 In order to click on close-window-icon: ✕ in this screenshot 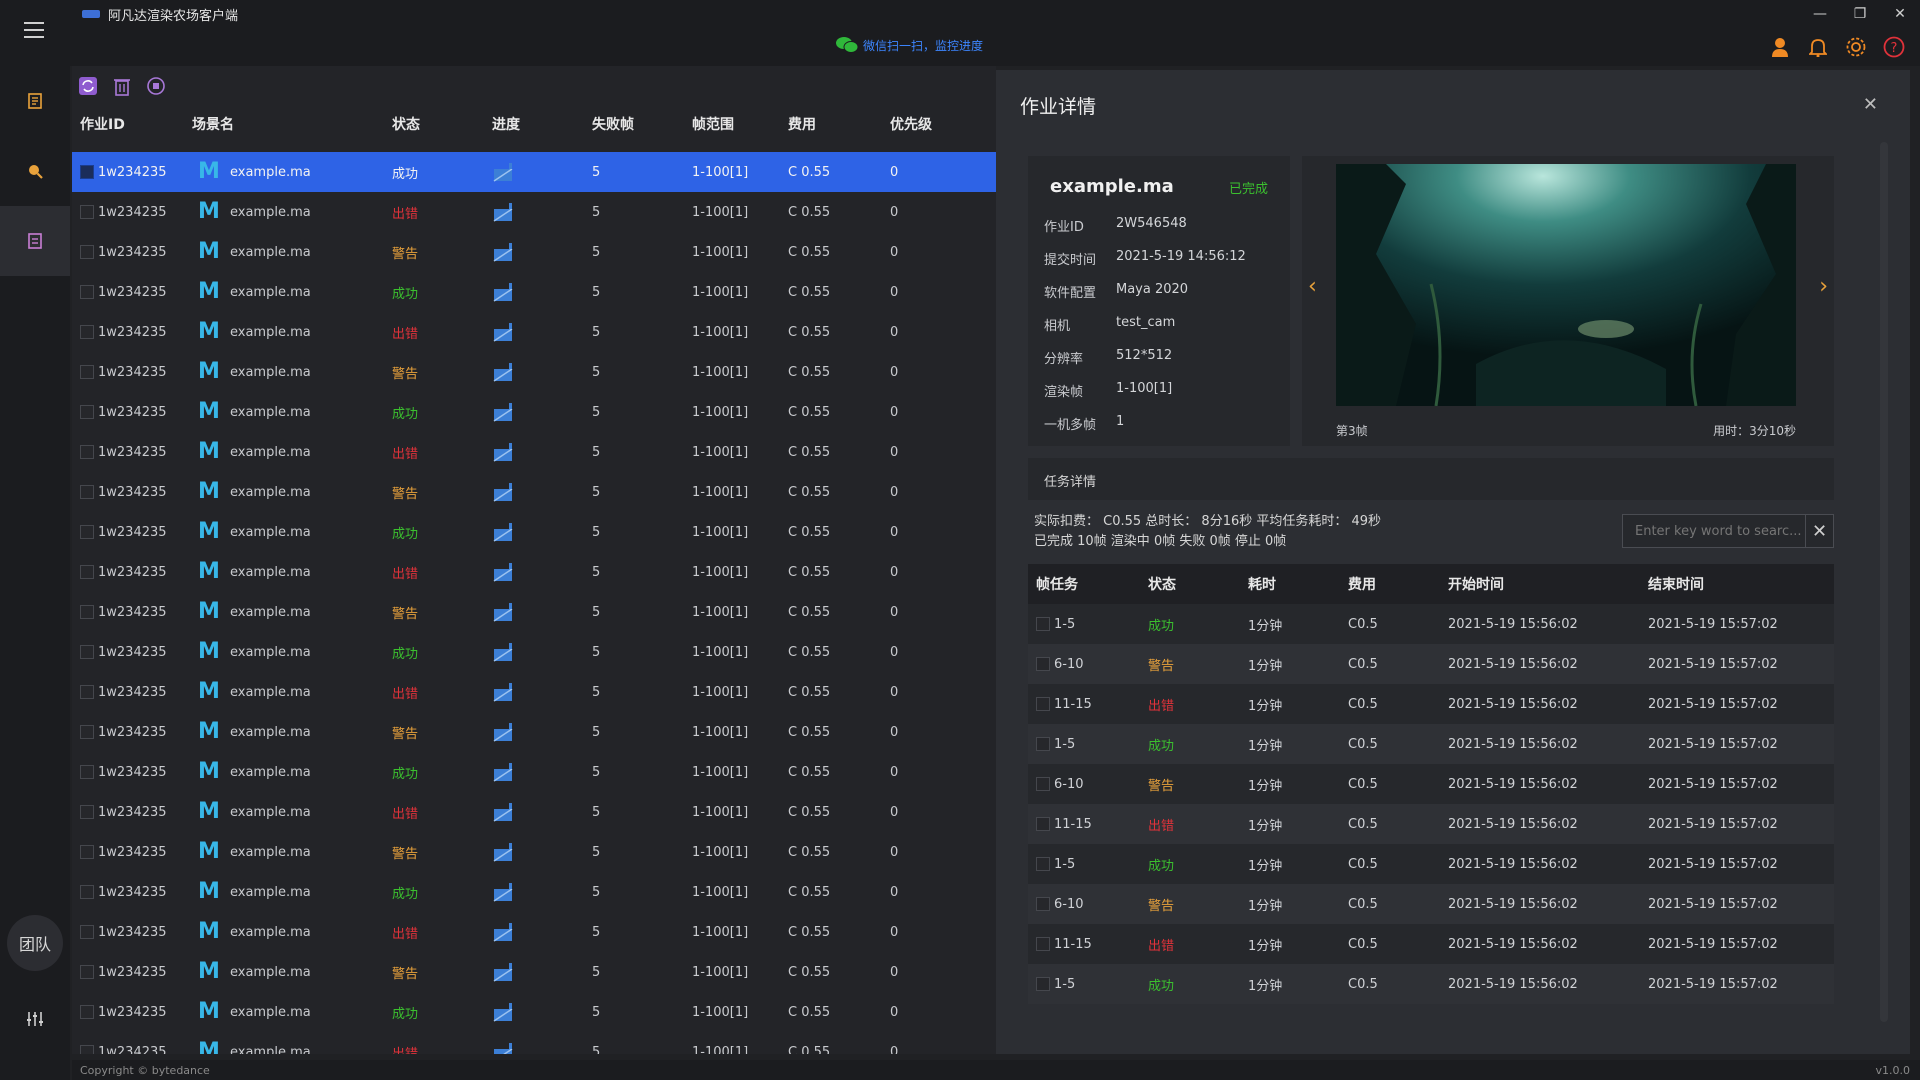, I will do `click(1900, 14)`.